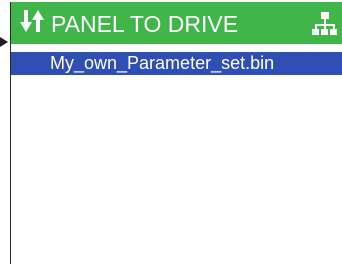 Image resolution: width=342 pixels, height=264 pixels. What do you see at coordinates (4, 42) in the screenshot?
I see `scroll-pointer-icon` at bounding box center [4, 42].